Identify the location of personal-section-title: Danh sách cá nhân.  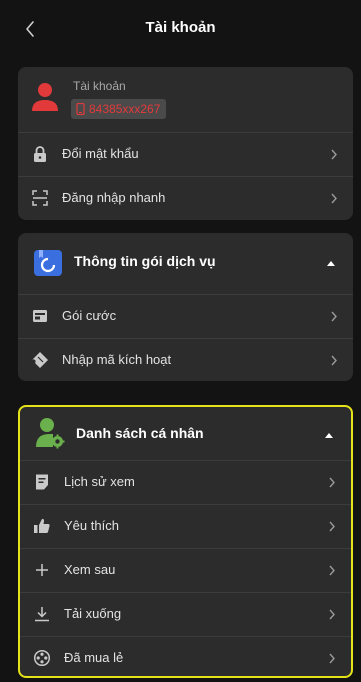
(140, 433).